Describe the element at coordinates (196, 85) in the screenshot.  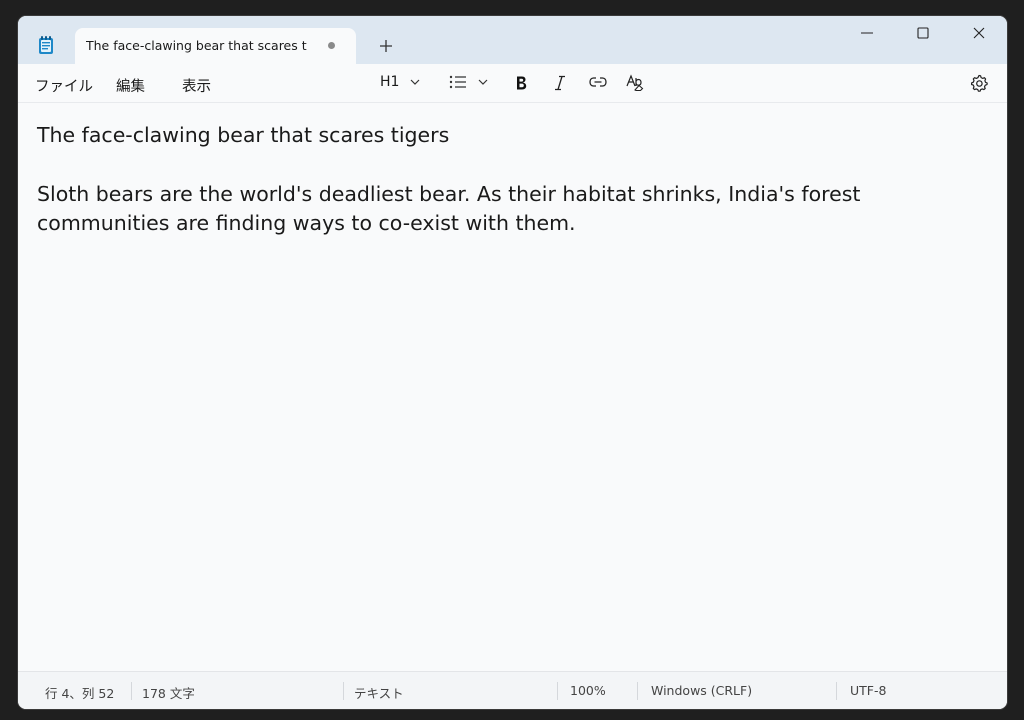
I see `menu-view: 表示` at that location.